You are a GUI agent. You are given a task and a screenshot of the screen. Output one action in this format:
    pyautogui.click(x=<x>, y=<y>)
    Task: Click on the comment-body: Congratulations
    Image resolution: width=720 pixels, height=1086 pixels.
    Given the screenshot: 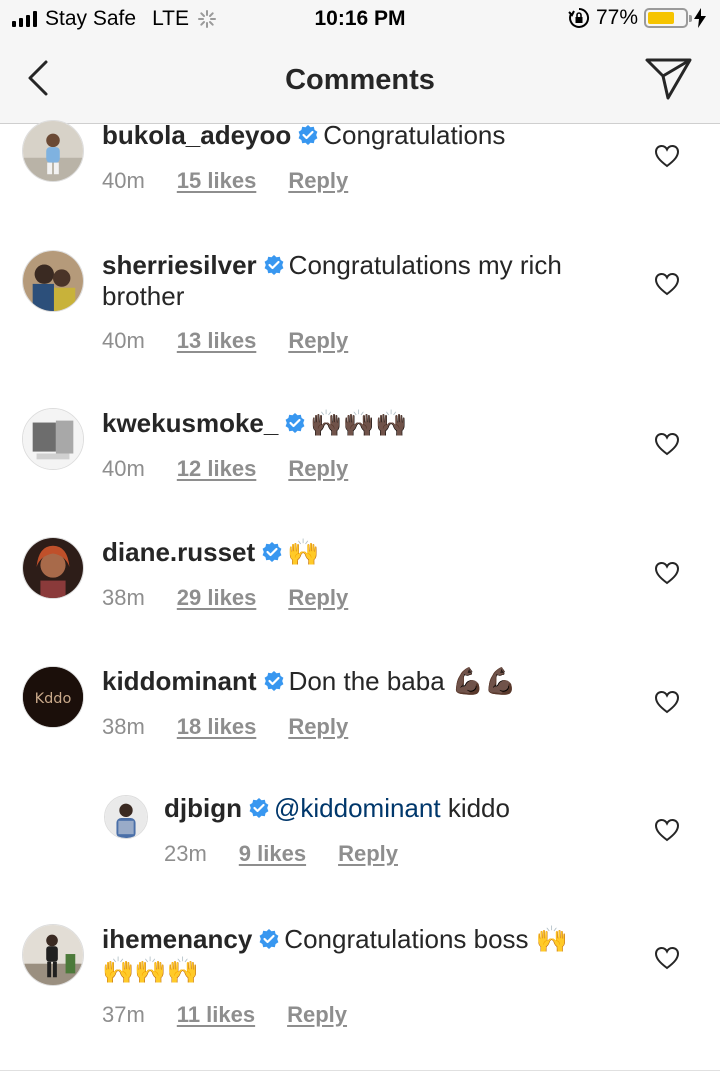 What is the action you would take?
    pyautogui.click(x=414, y=135)
    